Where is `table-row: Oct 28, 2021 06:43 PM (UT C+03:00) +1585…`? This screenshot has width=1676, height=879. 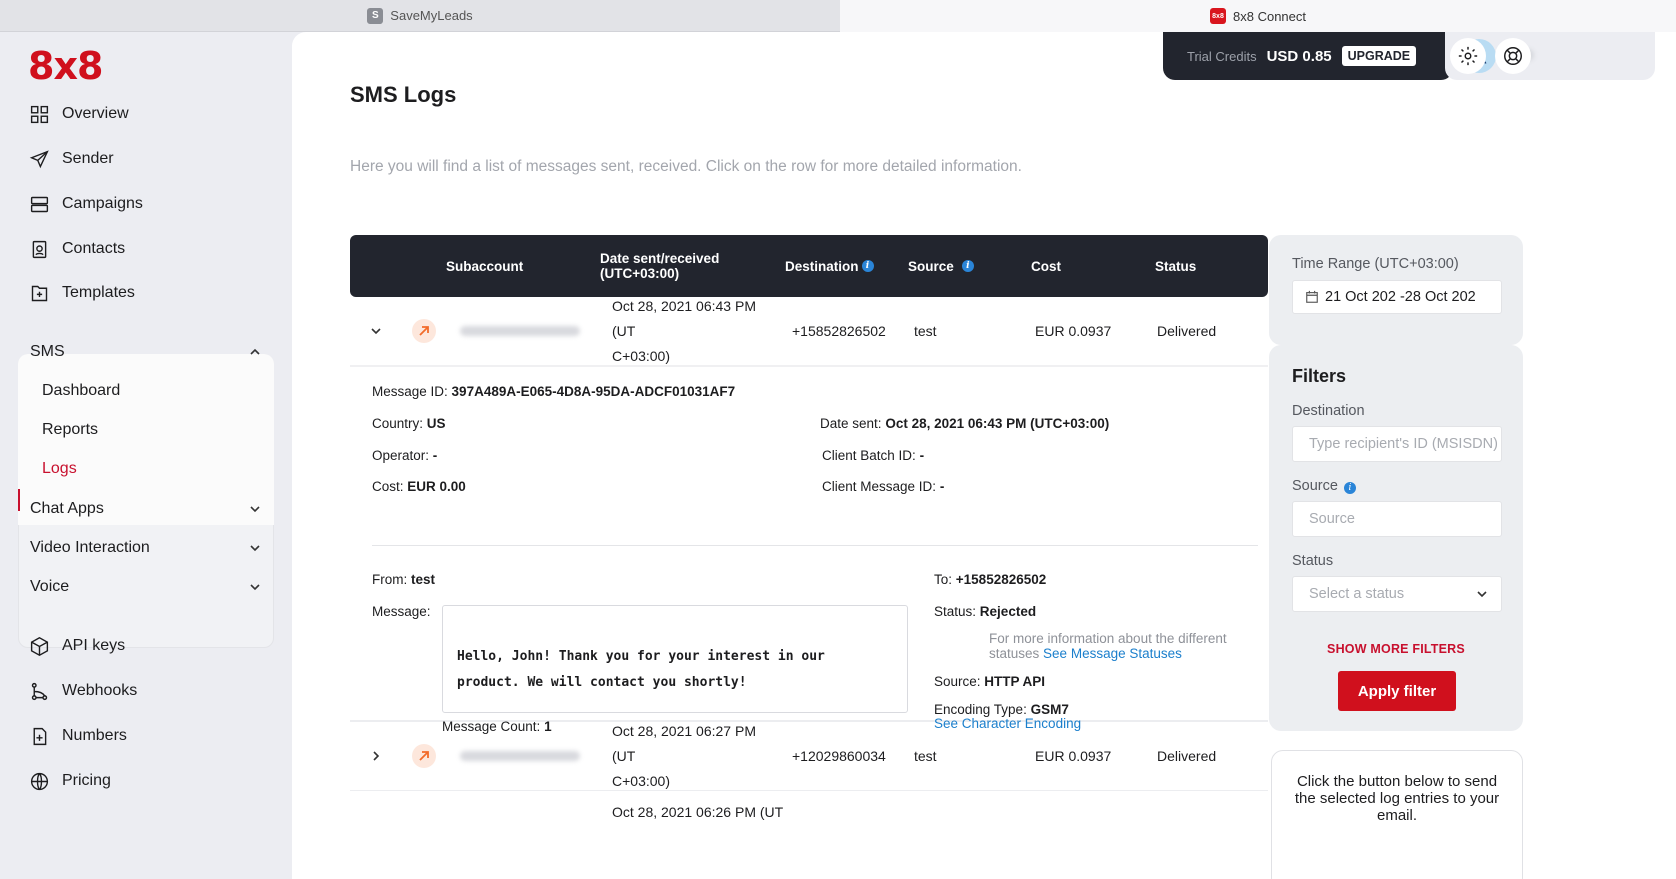 table-row: Oct 28, 2021 06:43 PM (UT C+03:00) +1585… is located at coordinates (809, 331).